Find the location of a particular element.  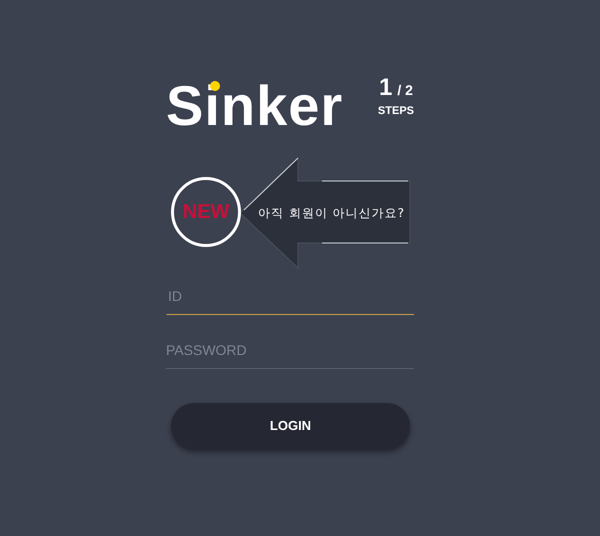

password-field: PASSWORD is located at coordinates (290, 350).